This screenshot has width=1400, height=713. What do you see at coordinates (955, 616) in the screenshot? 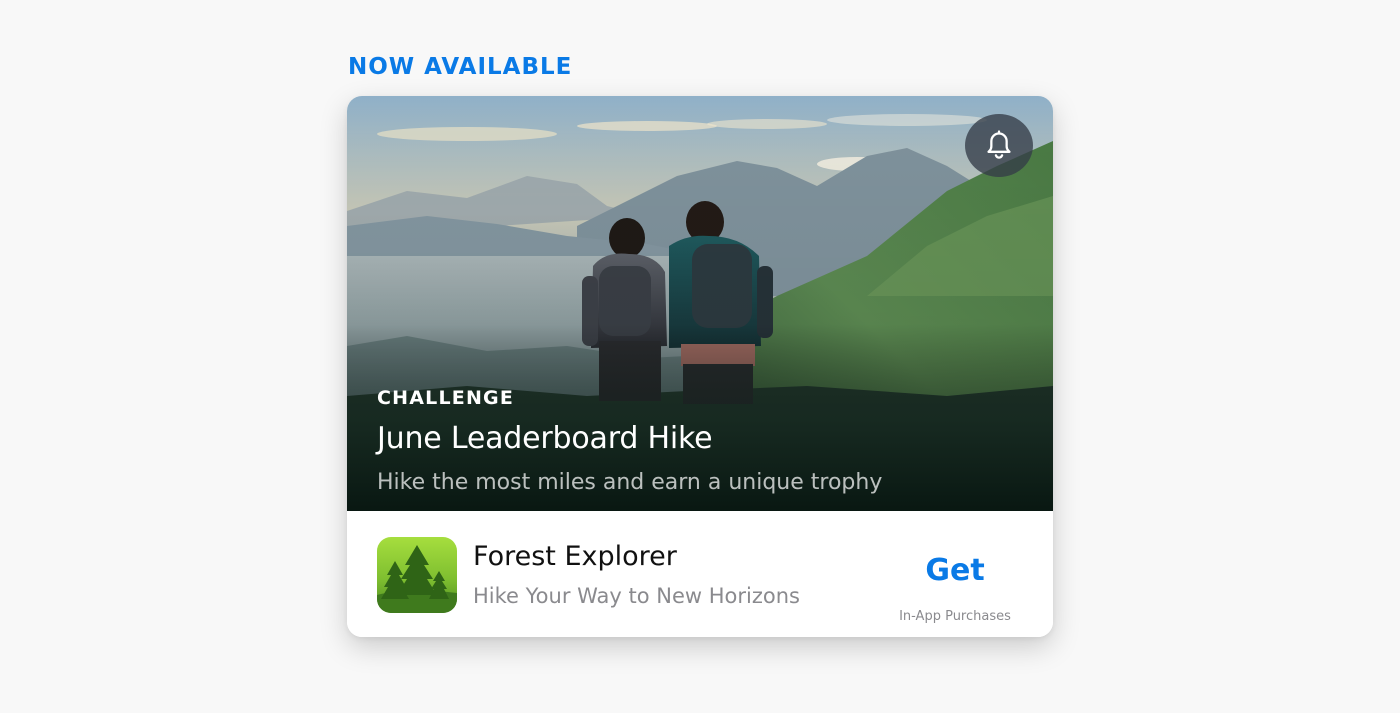
I see `in-app-purchases-note: In-App Purchases` at bounding box center [955, 616].